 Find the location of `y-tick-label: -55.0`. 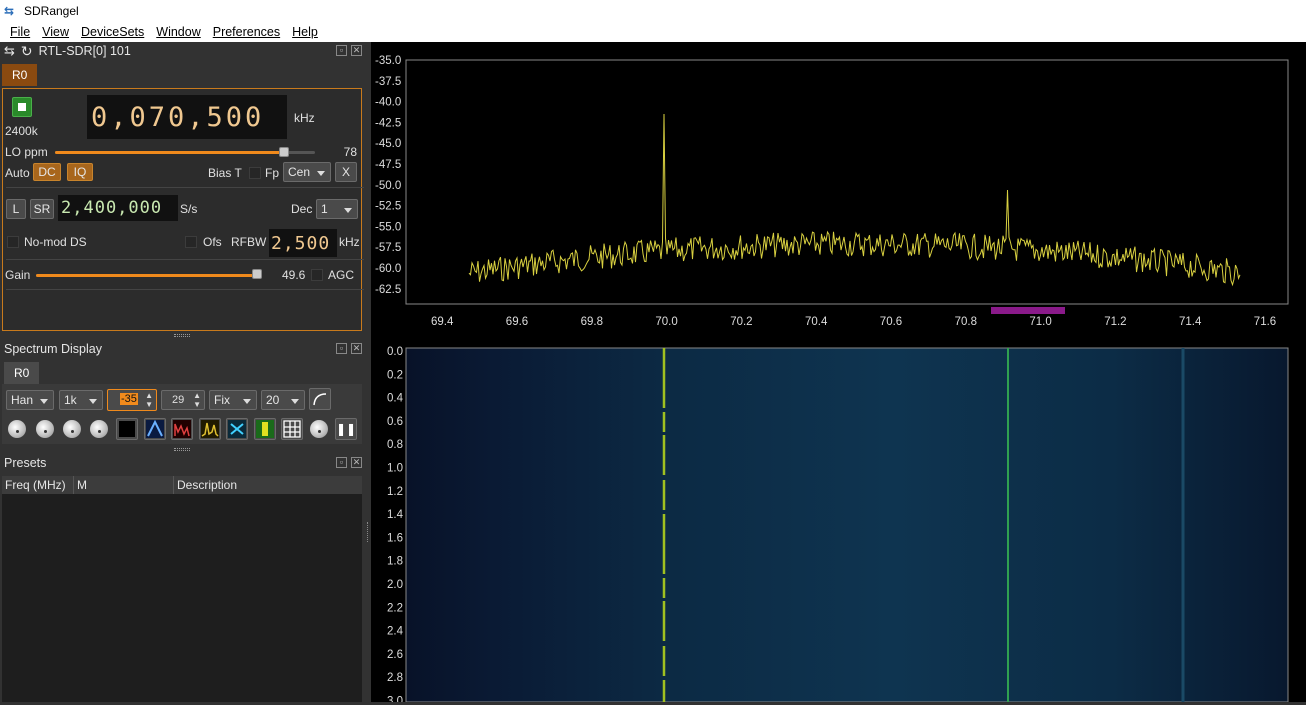

y-tick-label: -55.0 is located at coordinates (388, 227).